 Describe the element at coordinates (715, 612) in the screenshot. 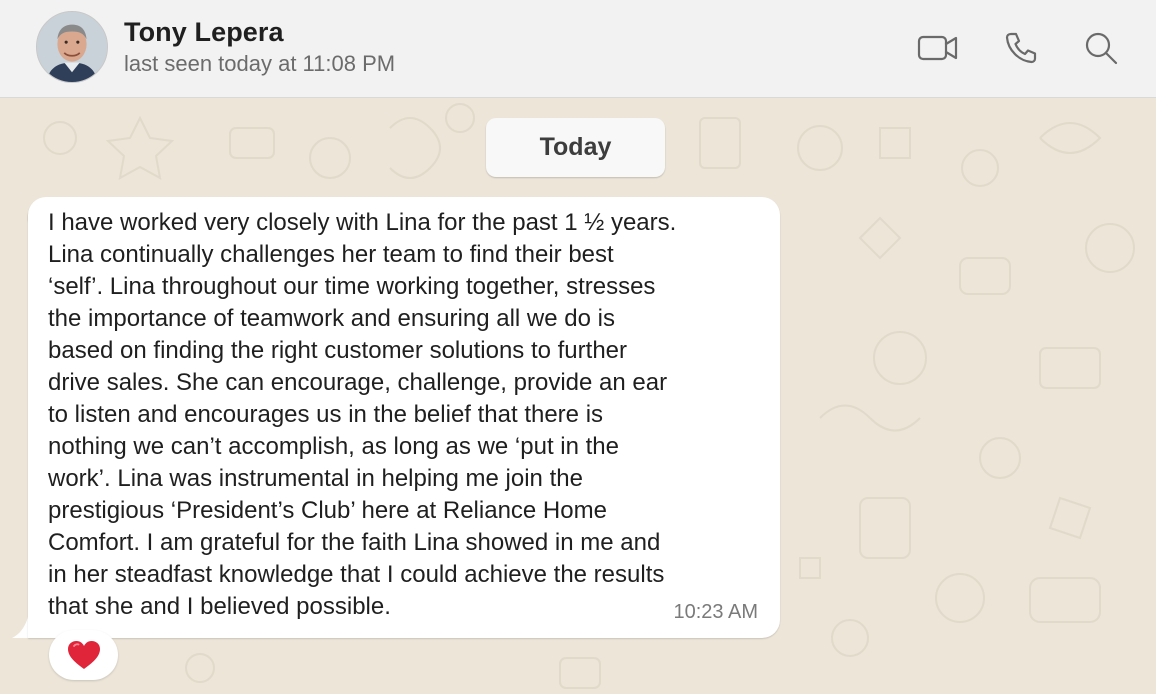

I see `message-timestamp: 10:23 AM` at that location.